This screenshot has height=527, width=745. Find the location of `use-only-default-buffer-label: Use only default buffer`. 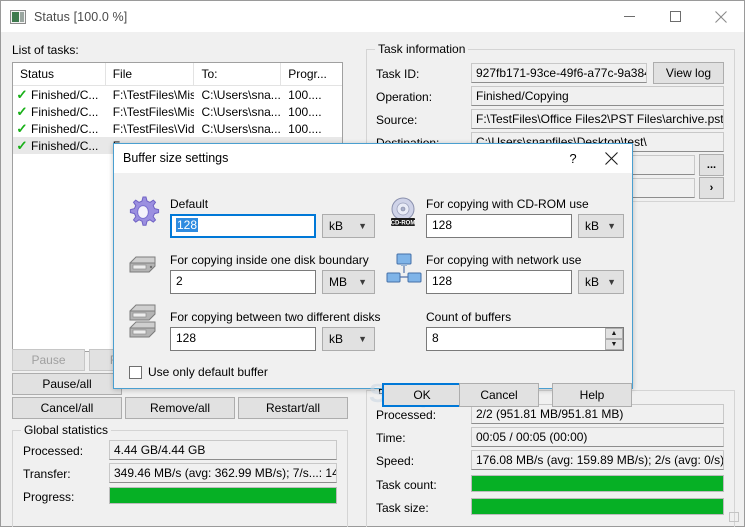

use-only-default-buffer-label: Use only default buffer is located at coordinates (208, 372).